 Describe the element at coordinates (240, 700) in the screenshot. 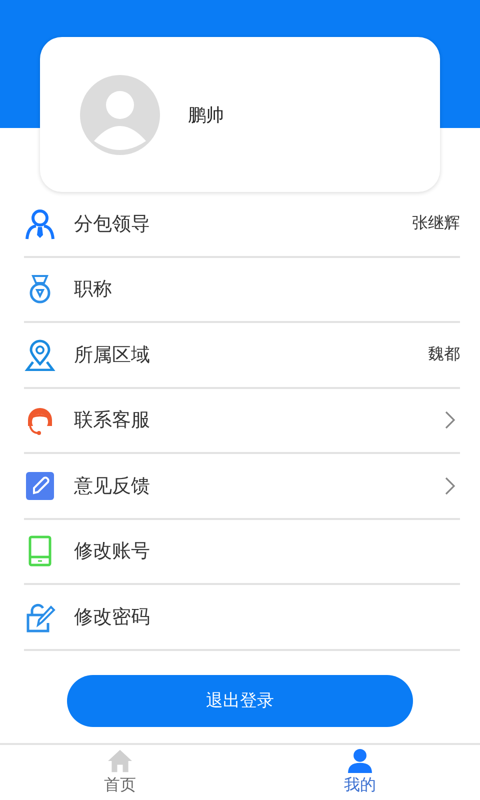

I see `logout-button: 退出登录` at that location.